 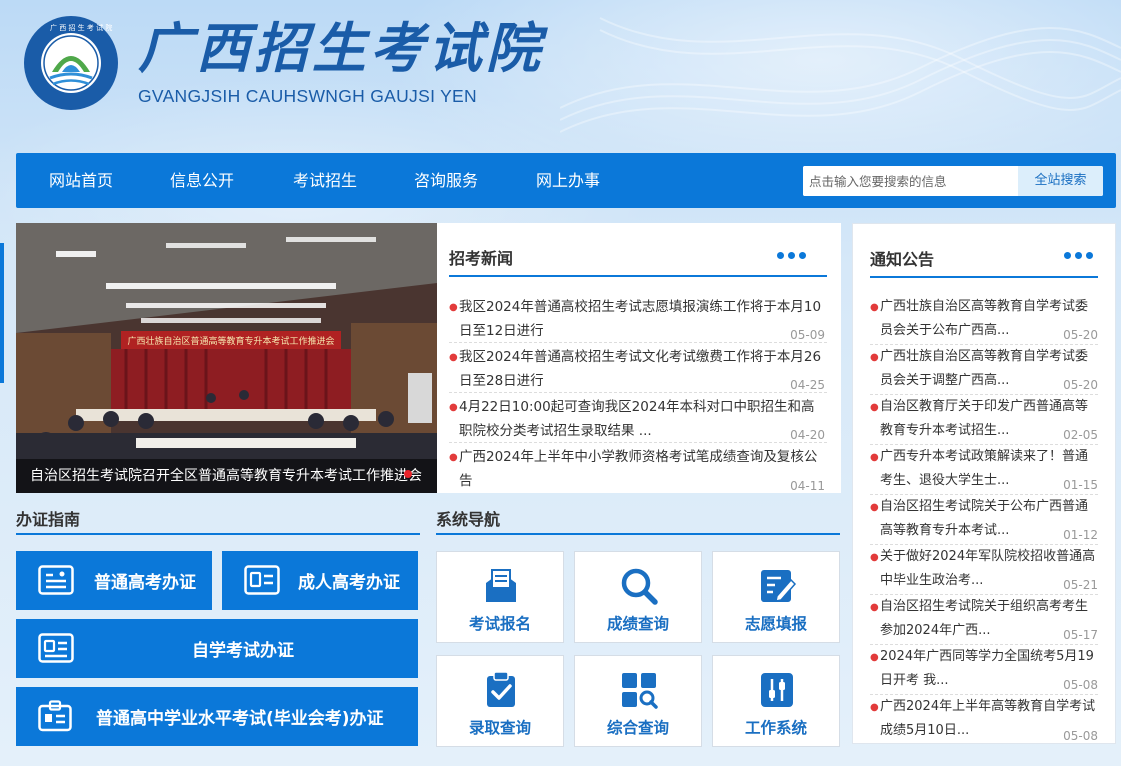 I want to click on adult-exam-cert-button: 成人高考办证, so click(x=320, y=580).